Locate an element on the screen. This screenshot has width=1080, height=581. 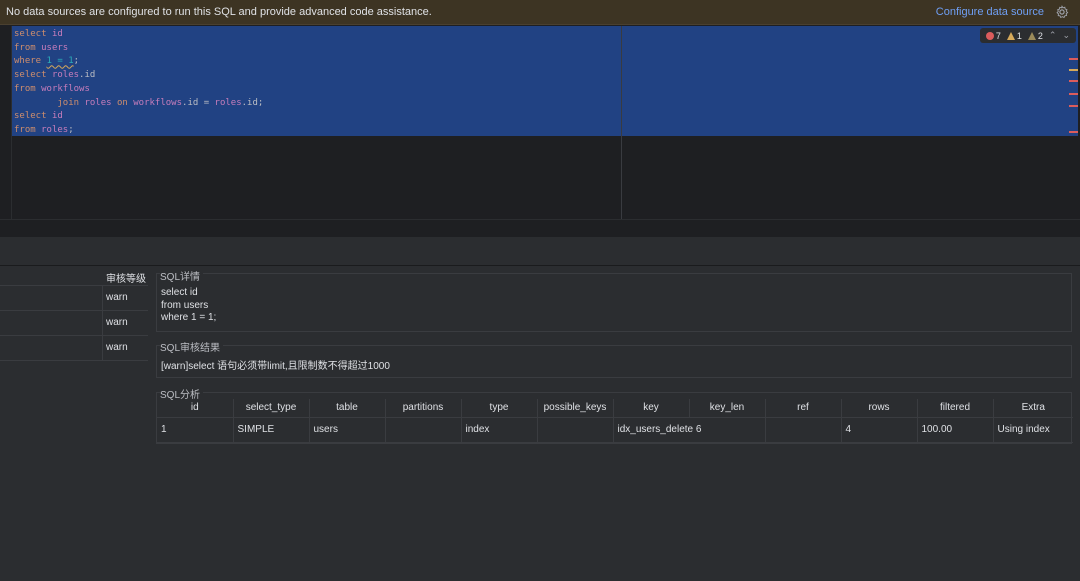
code-line: from workflows is located at coordinates (52, 88).